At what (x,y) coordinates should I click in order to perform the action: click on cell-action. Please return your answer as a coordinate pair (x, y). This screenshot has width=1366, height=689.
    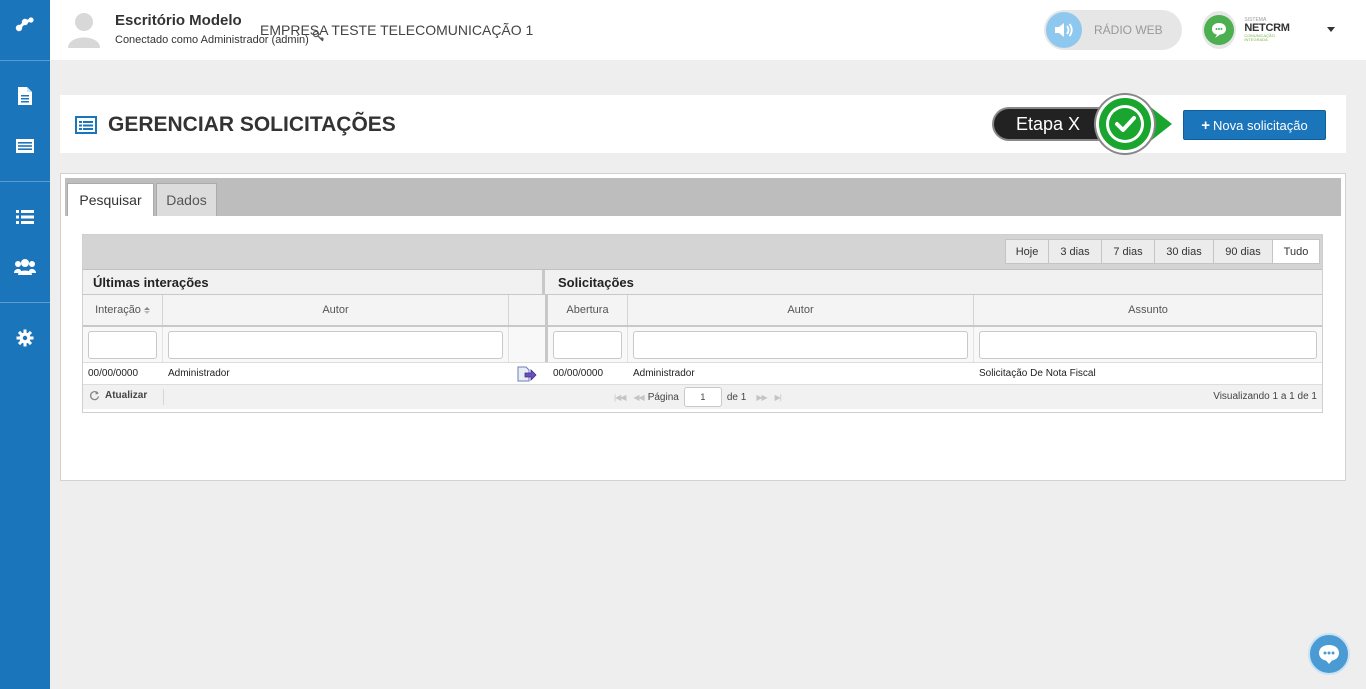
    Looking at the image, I should click on (528, 373).